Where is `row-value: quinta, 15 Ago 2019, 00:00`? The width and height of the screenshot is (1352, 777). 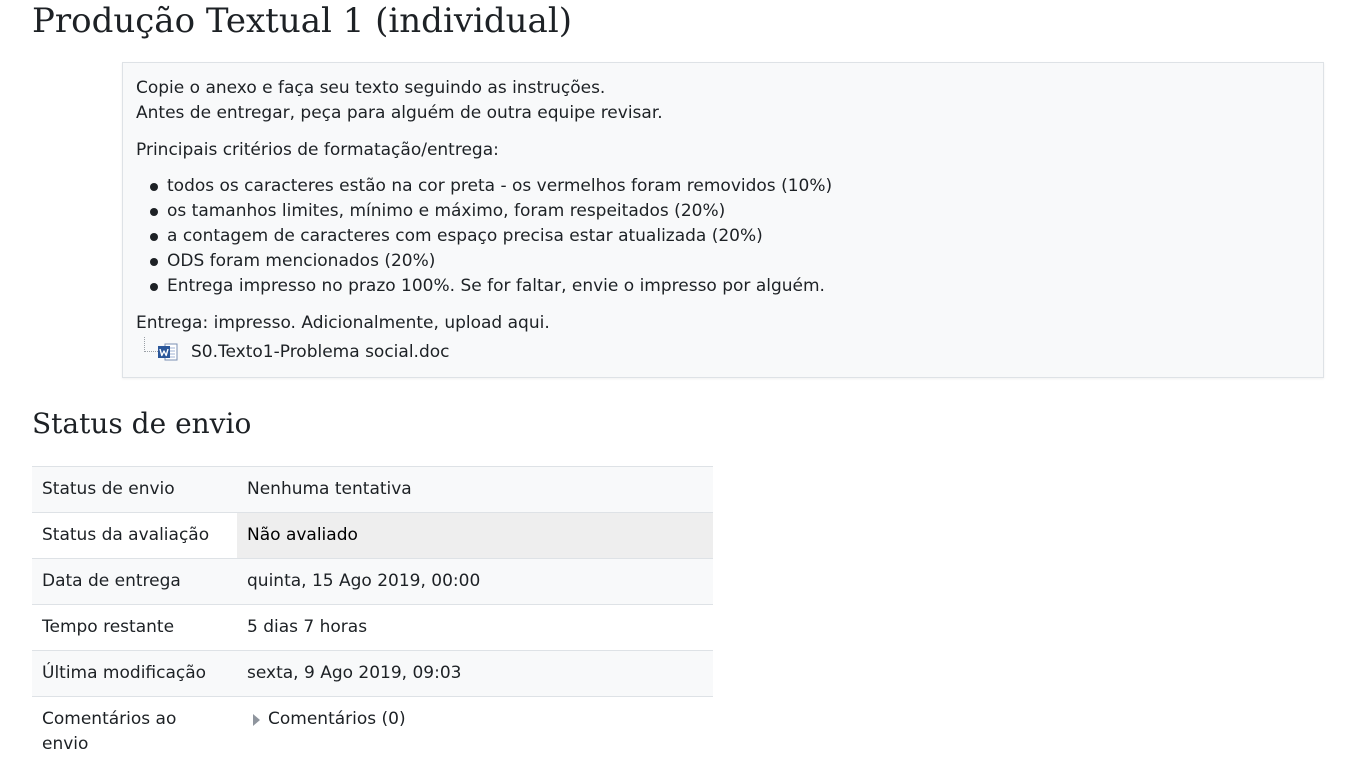 row-value: quinta, 15 Ago 2019, 00:00 is located at coordinates (364, 581).